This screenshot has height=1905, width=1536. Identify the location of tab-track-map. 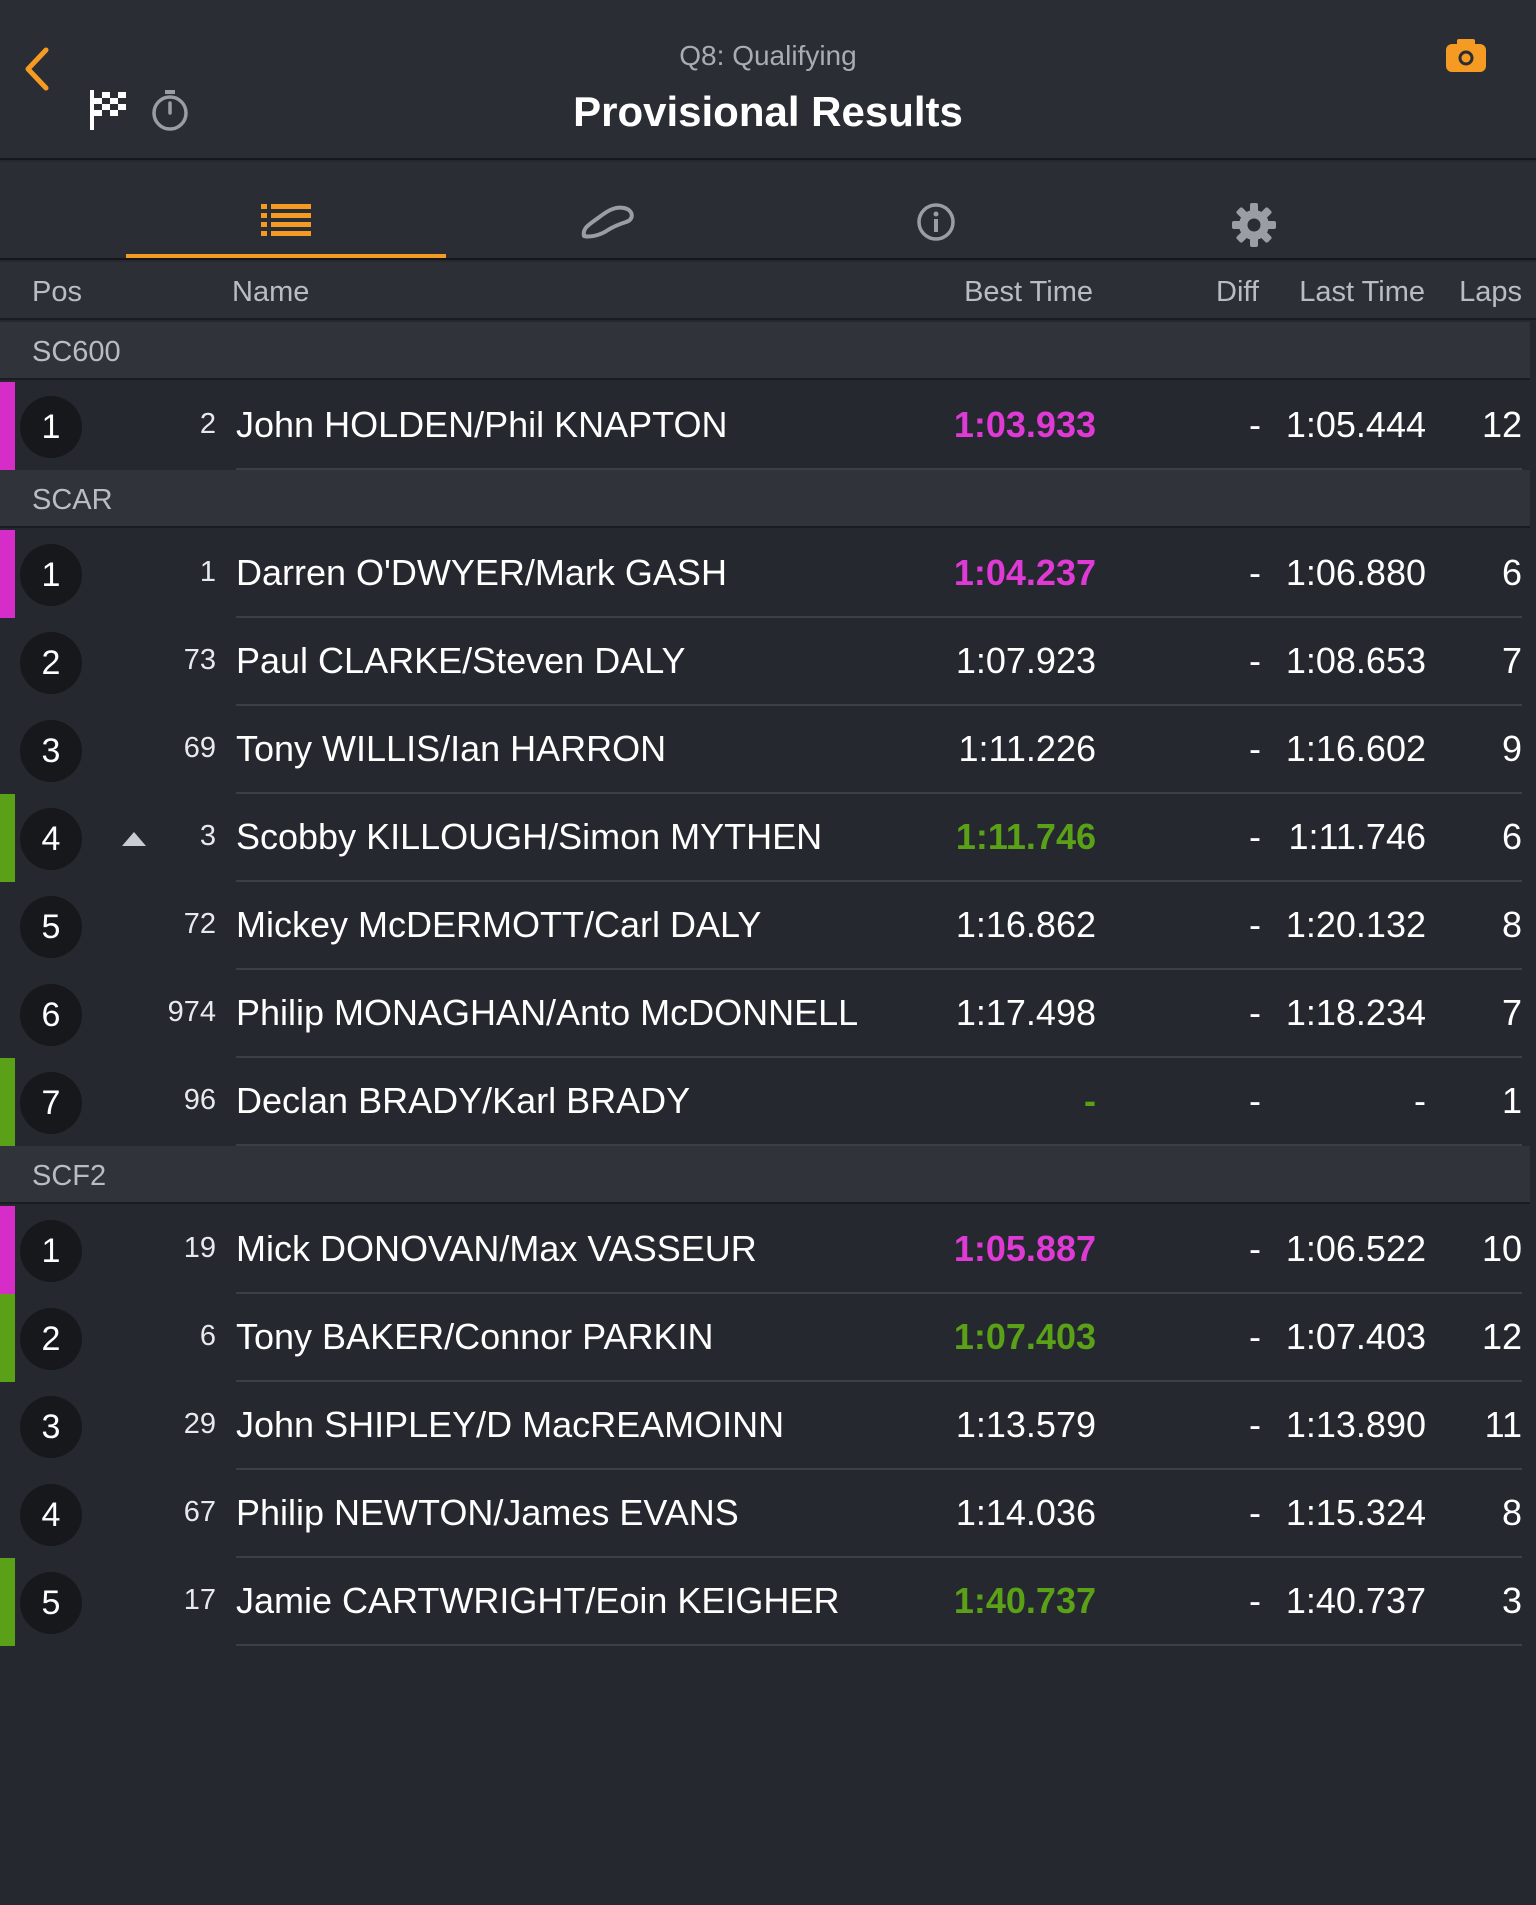
(608, 210).